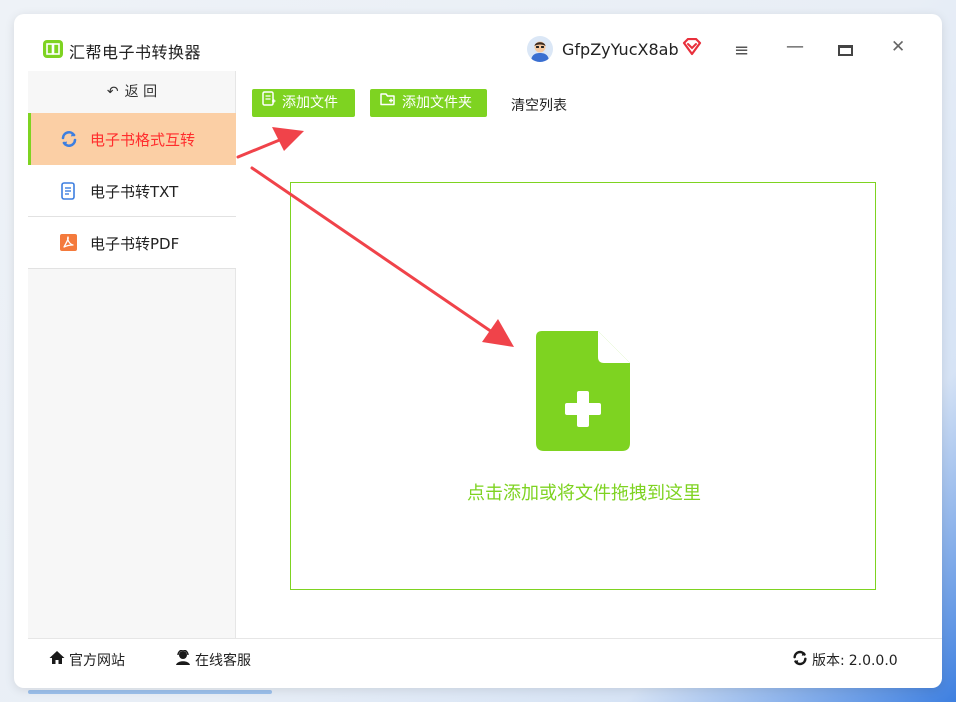  I want to click on back-button: ↶ 返 回, so click(132, 92).